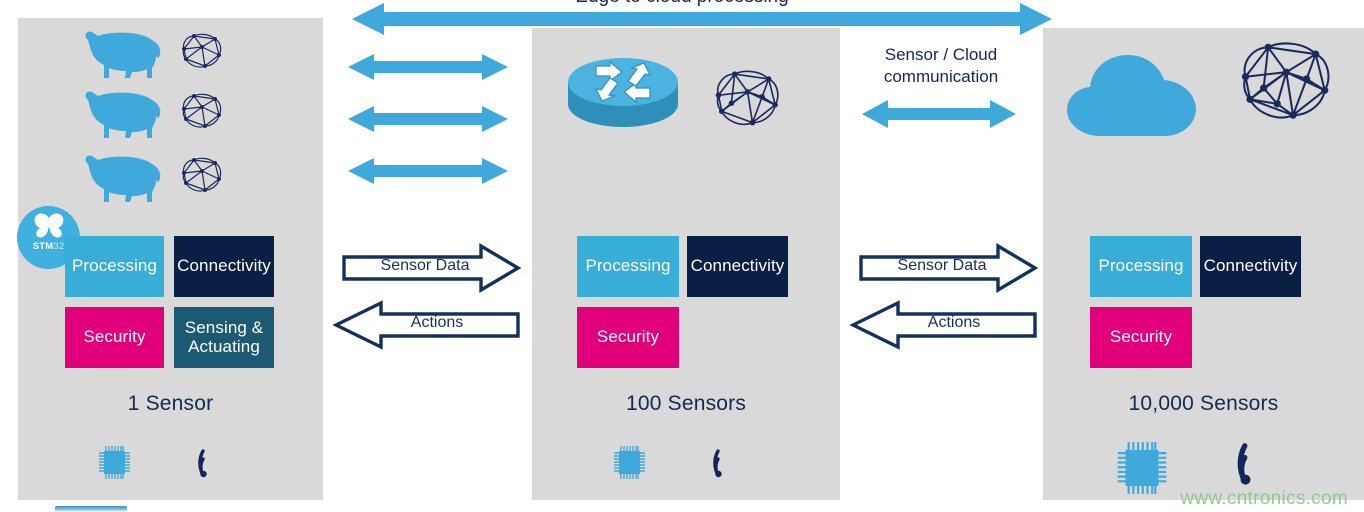  I want to click on stm32-wordmark: STM32, so click(48, 246).